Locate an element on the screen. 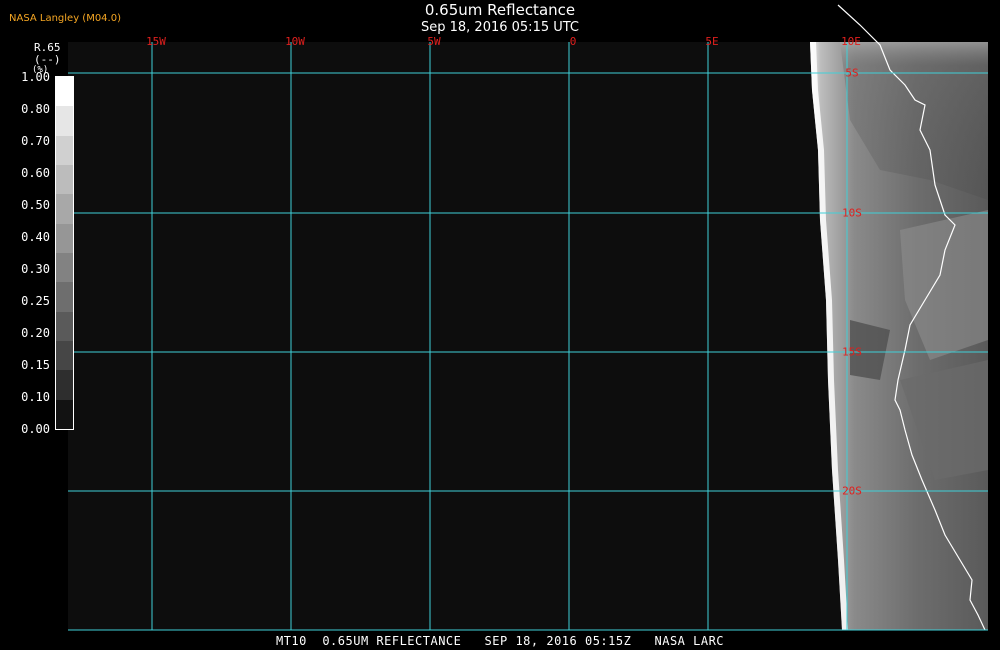 This screenshot has width=1000, height=650. colorbar-tick-label: 0.00 is located at coordinates (35, 429).